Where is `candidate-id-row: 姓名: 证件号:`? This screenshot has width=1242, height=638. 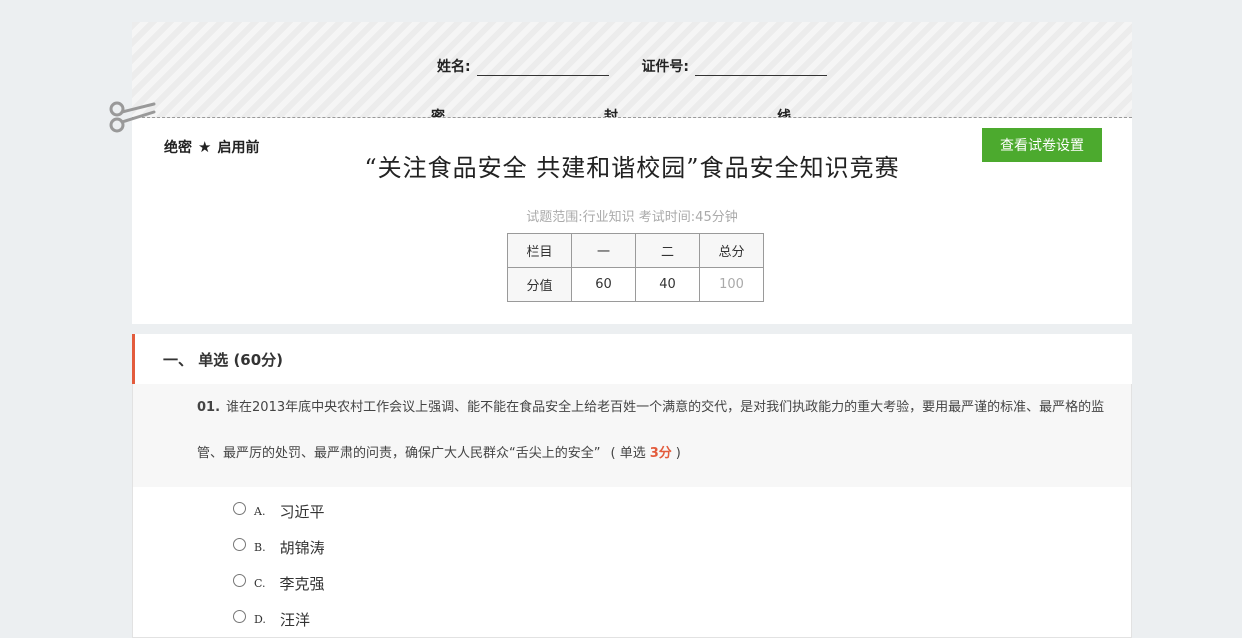 candidate-id-row: 姓名: 证件号: is located at coordinates (632, 66).